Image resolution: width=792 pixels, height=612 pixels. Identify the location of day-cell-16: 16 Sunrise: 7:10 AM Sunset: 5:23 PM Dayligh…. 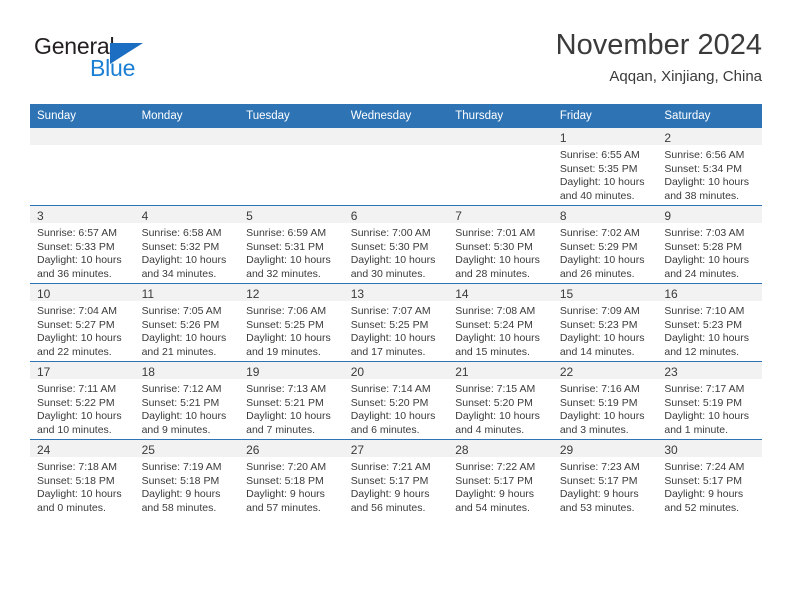
(709, 322).